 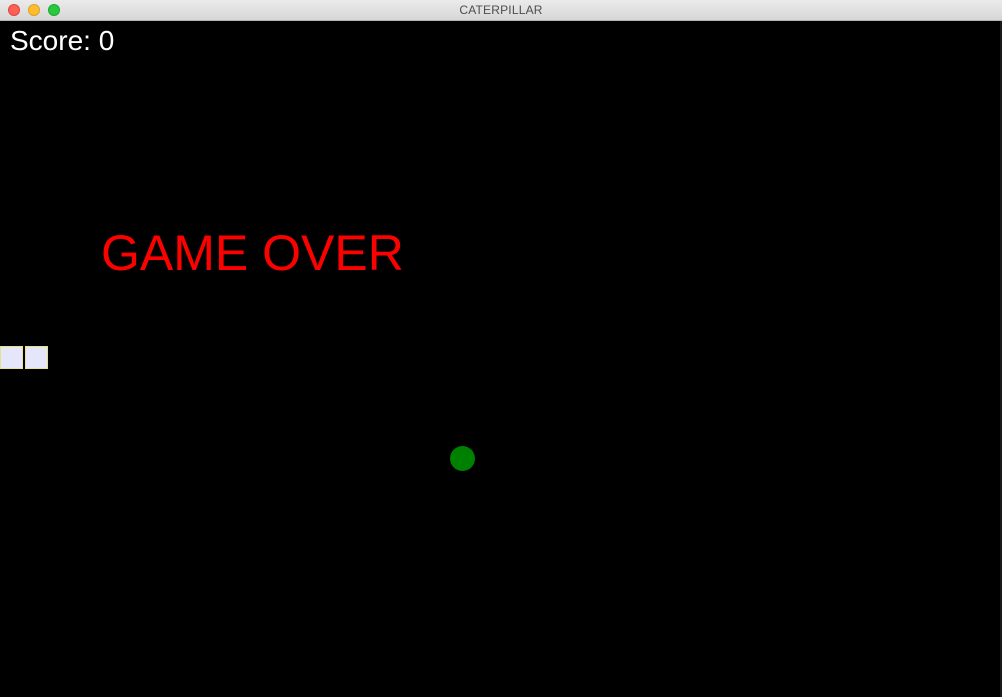 What do you see at coordinates (62, 40) in the screenshot?
I see `score-display: Score: 0` at bounding box center [62, 40].